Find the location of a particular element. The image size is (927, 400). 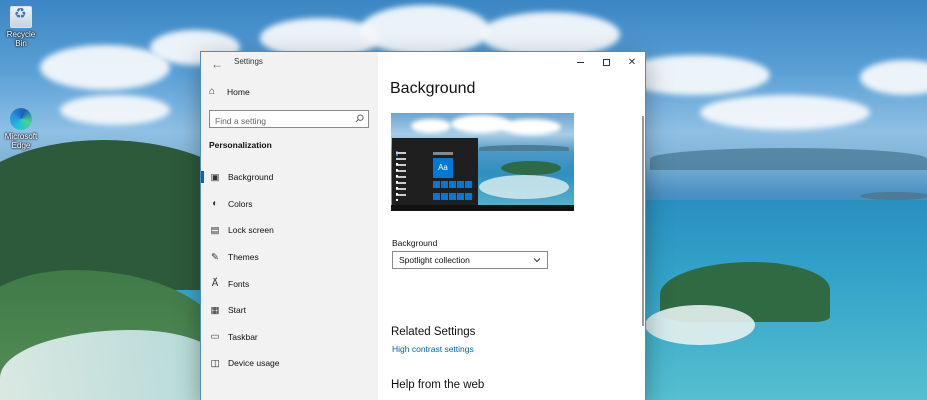

nav-item-taskbar: ▭ Taskbar is located at coordinates (289, 337).